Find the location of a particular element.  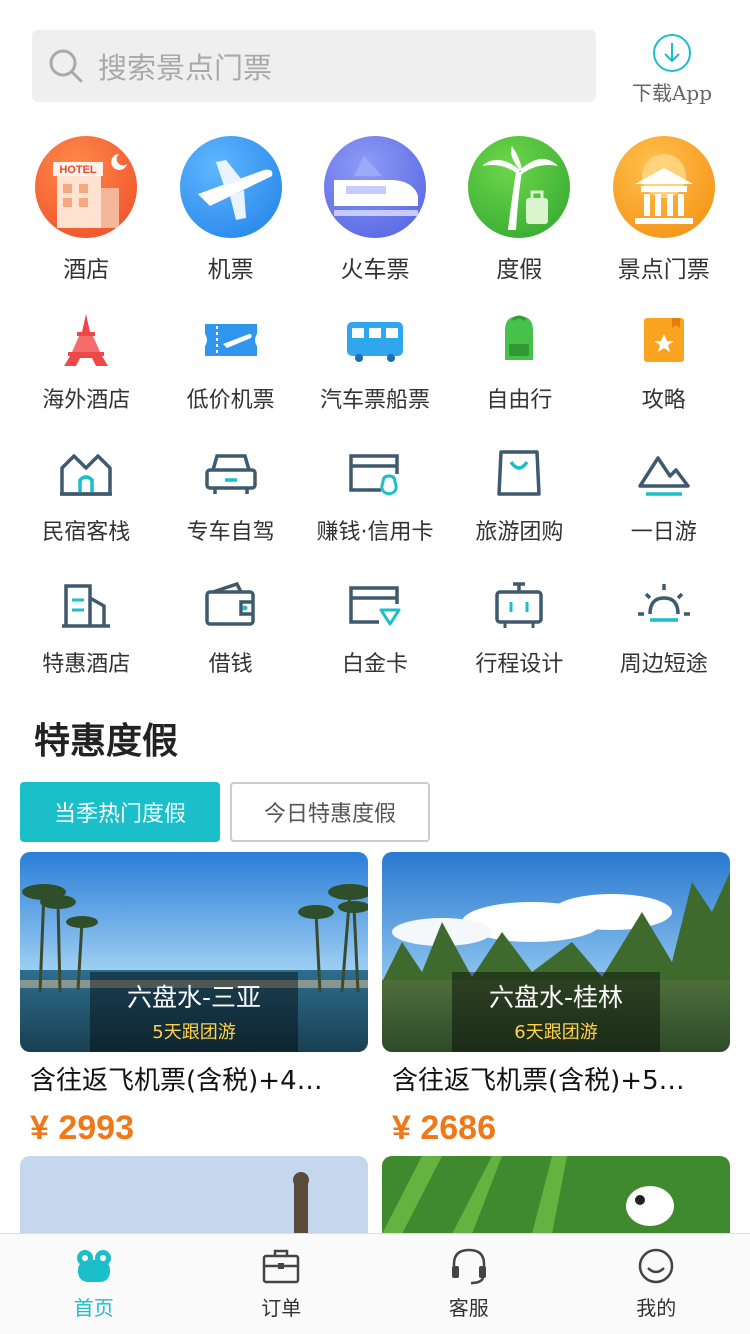

category-flight: 机票 is located at coordinates (230, 210).